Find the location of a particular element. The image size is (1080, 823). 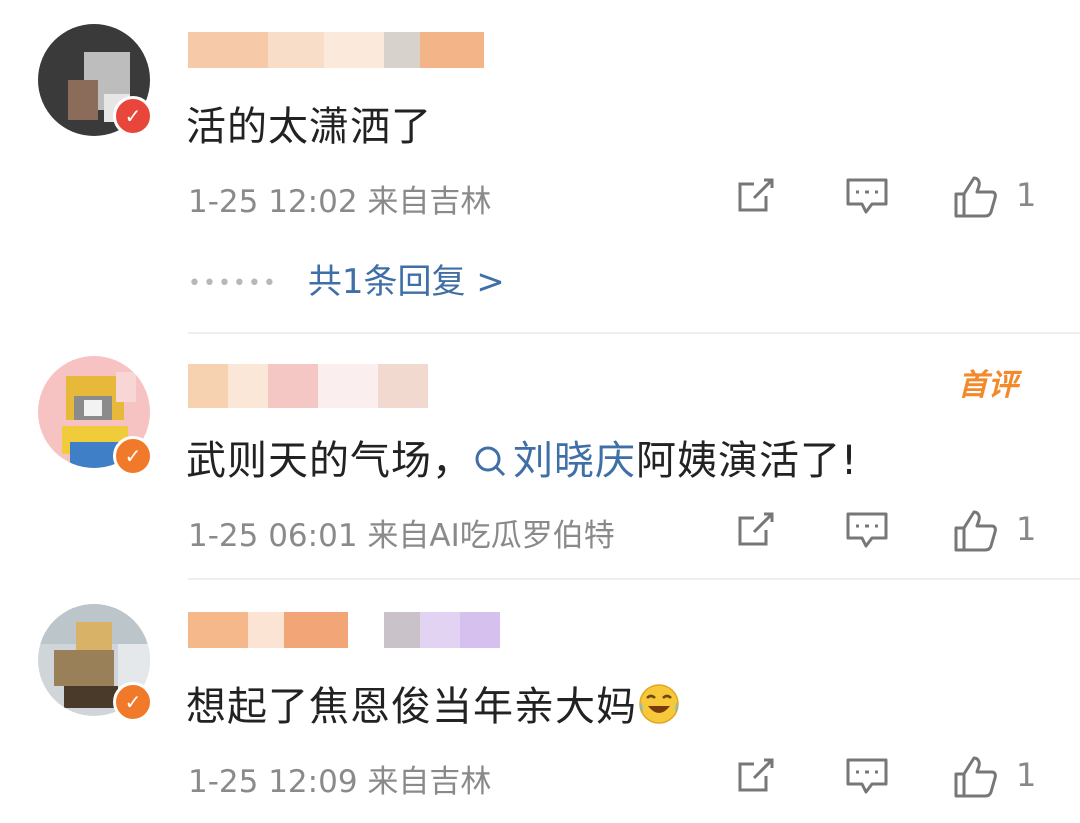

comment-time: 1-25 06:01 is located at coordinates (273, 536).